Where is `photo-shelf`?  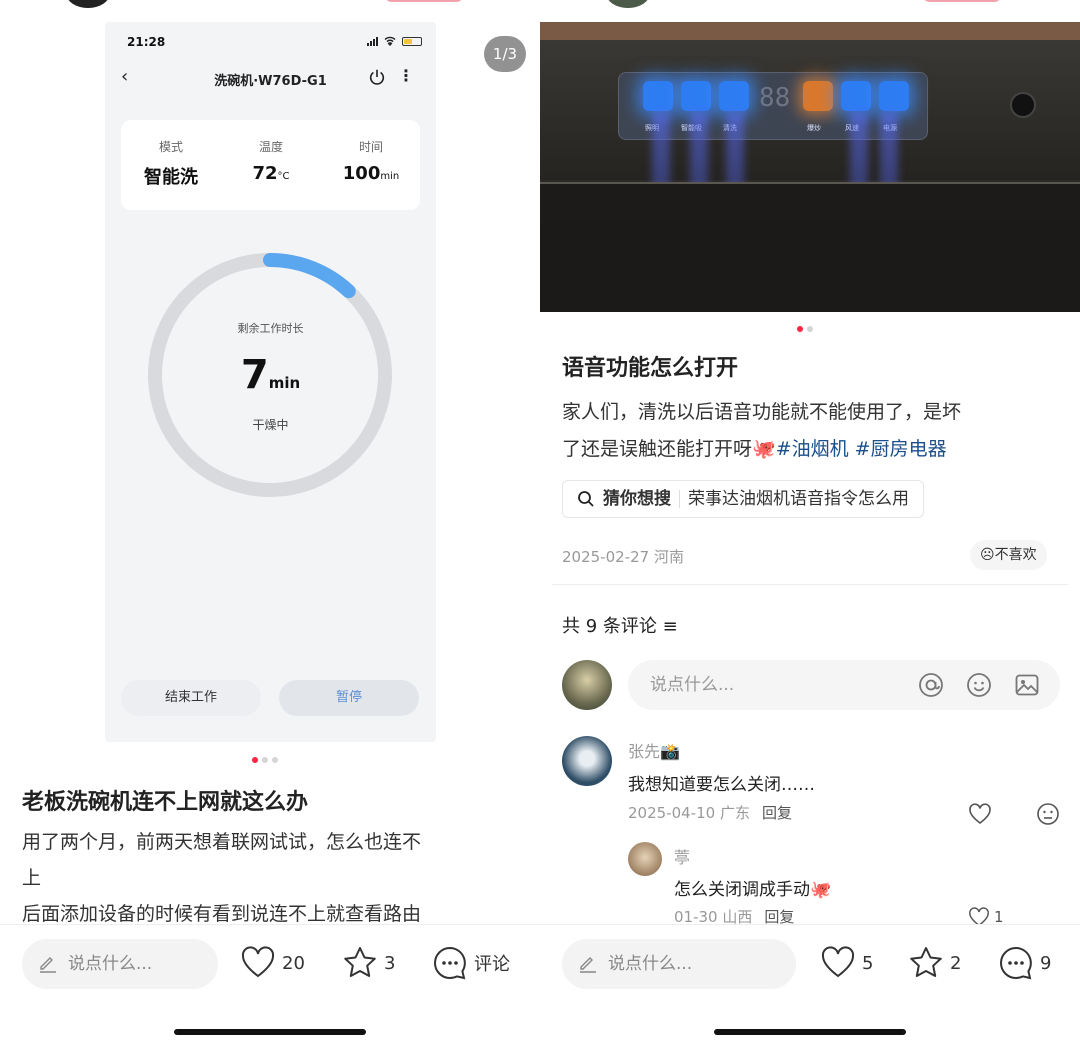
photo-shelf is located at coordinates (810, 202).